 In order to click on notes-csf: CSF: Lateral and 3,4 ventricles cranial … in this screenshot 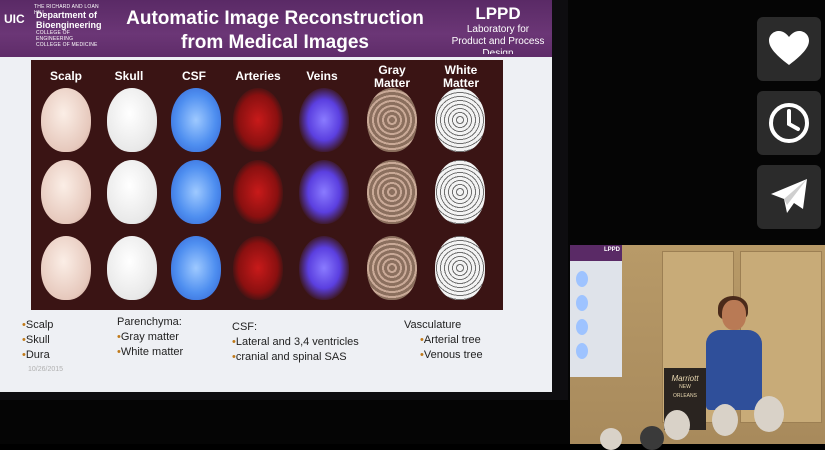, I will do `click(295, 342)`.